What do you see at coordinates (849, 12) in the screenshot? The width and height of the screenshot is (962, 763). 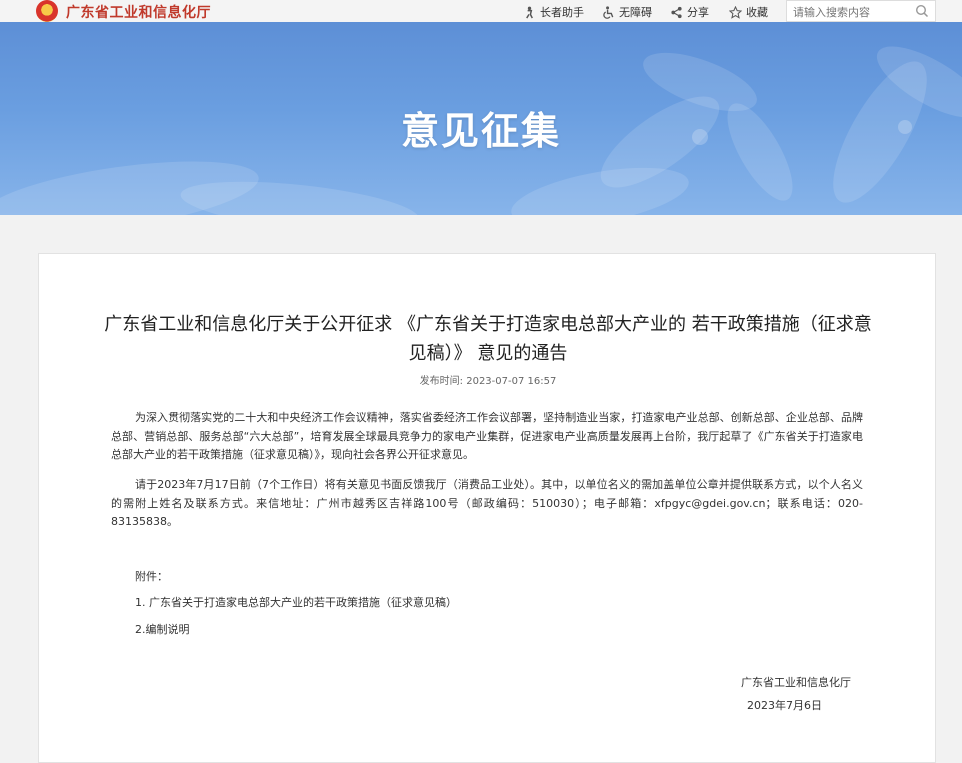 I see `search-input` at bounding box center [849, 12].